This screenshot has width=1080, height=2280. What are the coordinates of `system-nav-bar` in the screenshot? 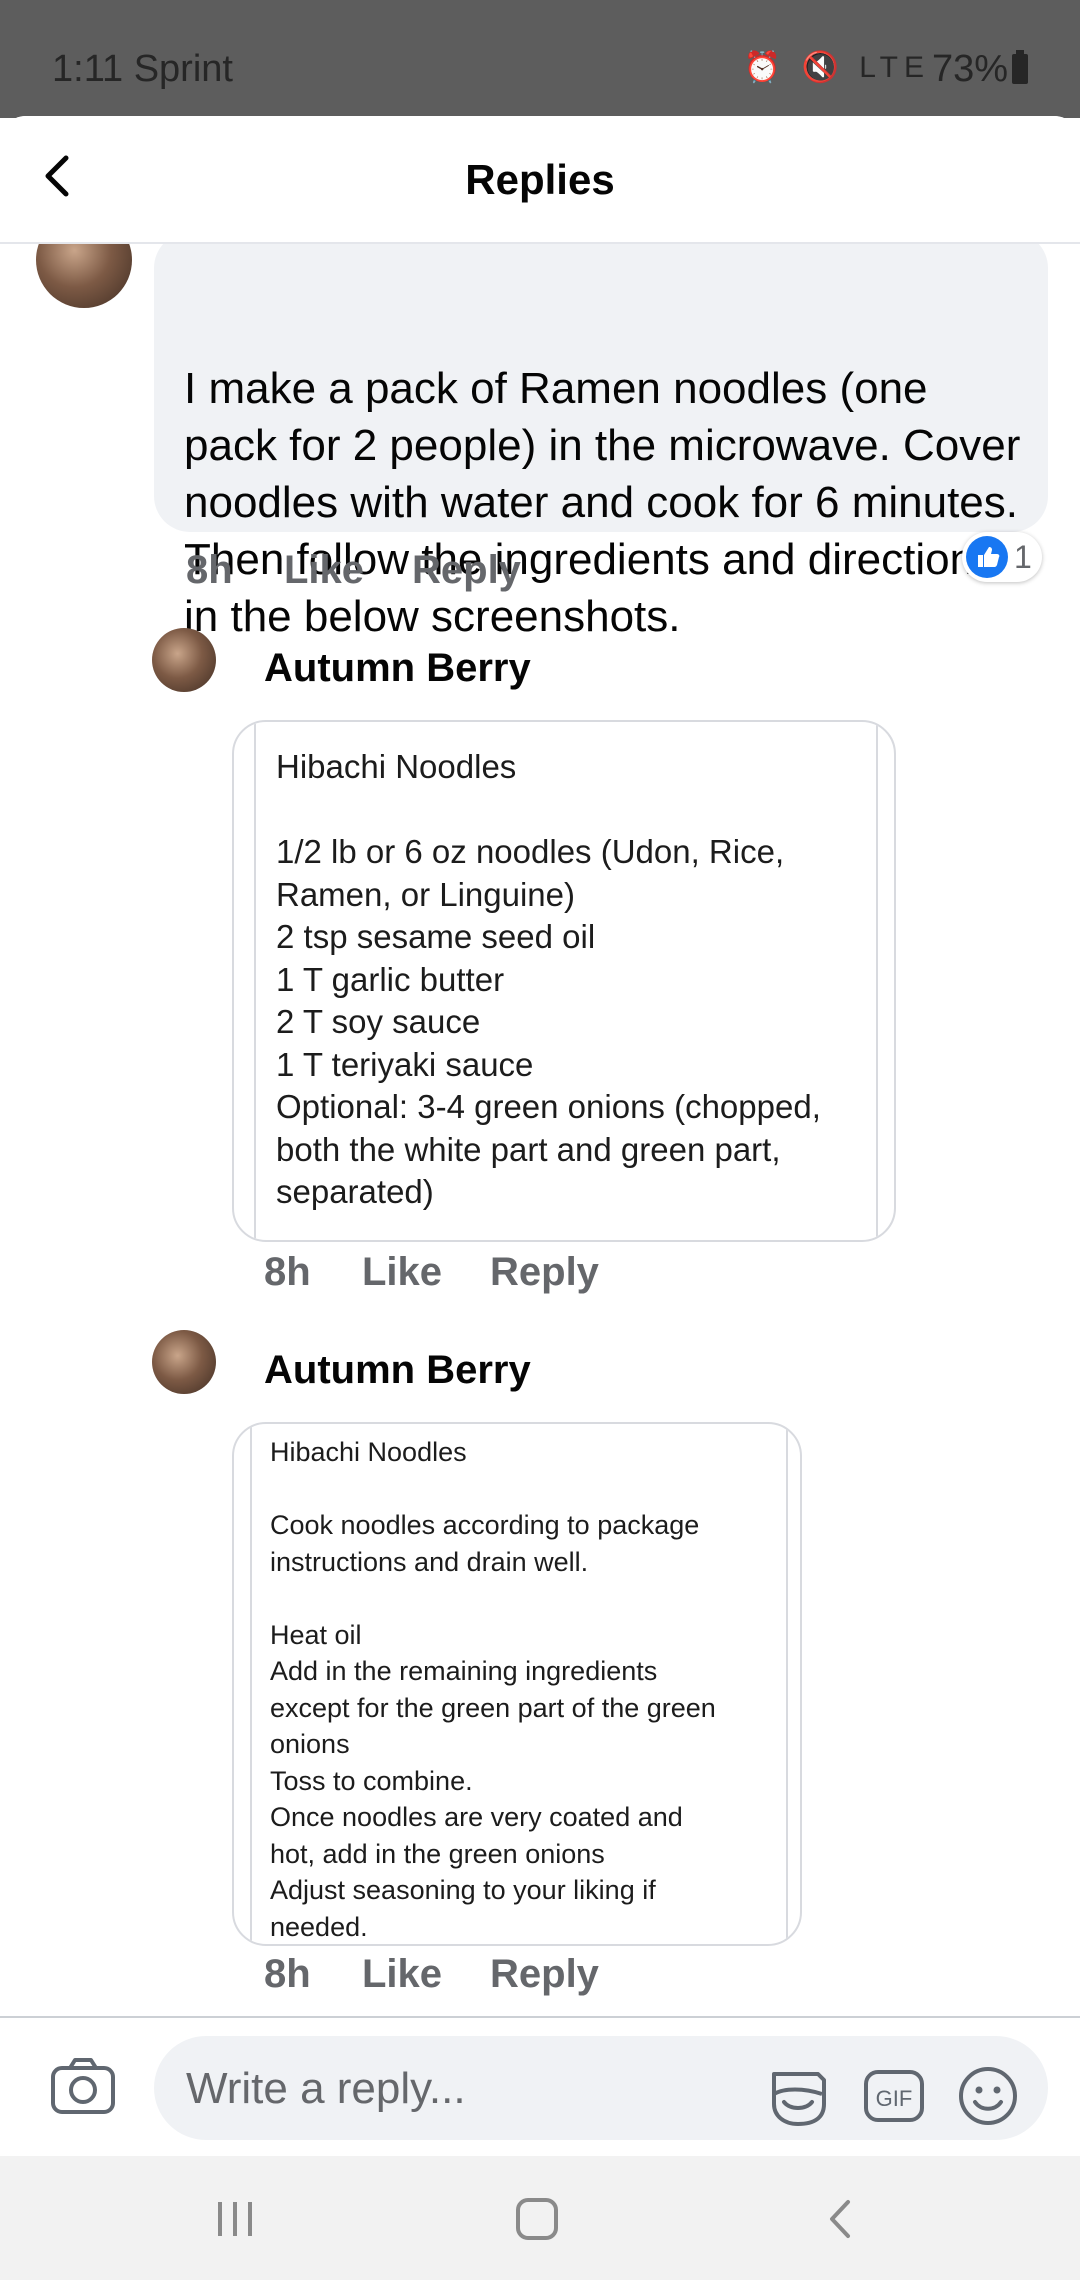 It's located at (540, 2218).